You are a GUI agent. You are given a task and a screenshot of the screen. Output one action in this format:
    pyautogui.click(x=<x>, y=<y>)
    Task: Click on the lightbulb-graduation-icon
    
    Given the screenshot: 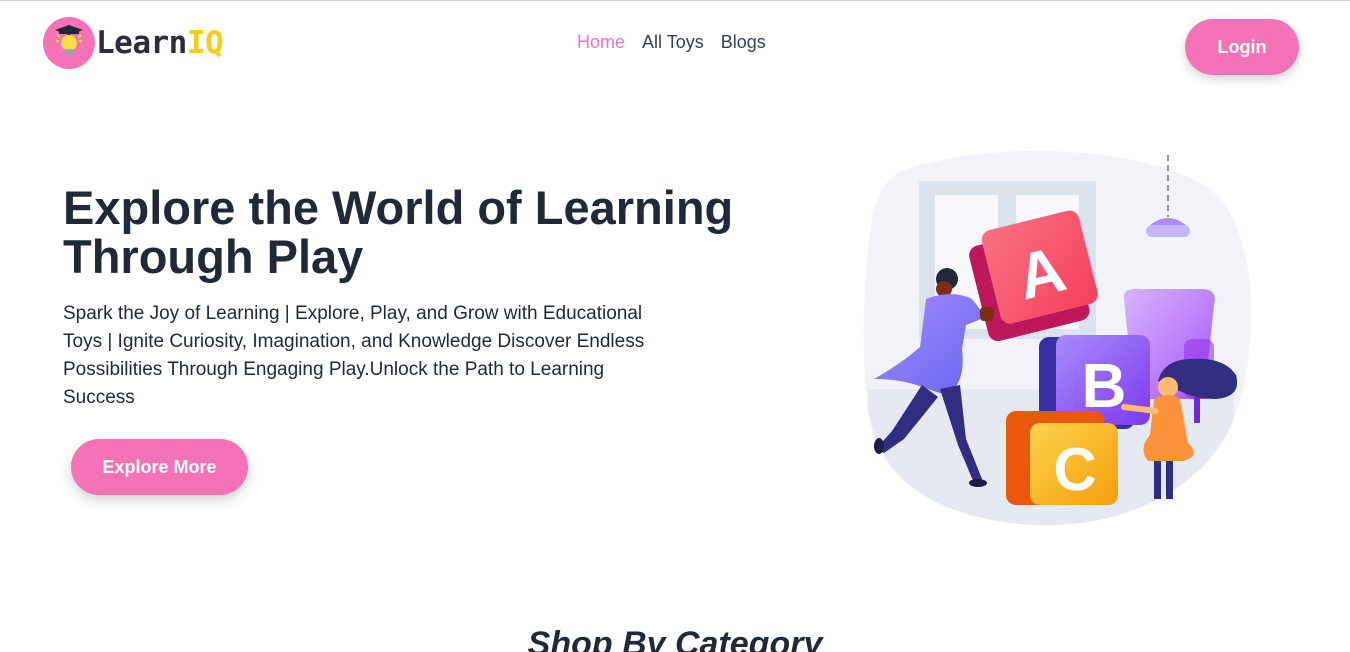 What is the action you would take?
    pyautogui.click(x=69, y=40)
    